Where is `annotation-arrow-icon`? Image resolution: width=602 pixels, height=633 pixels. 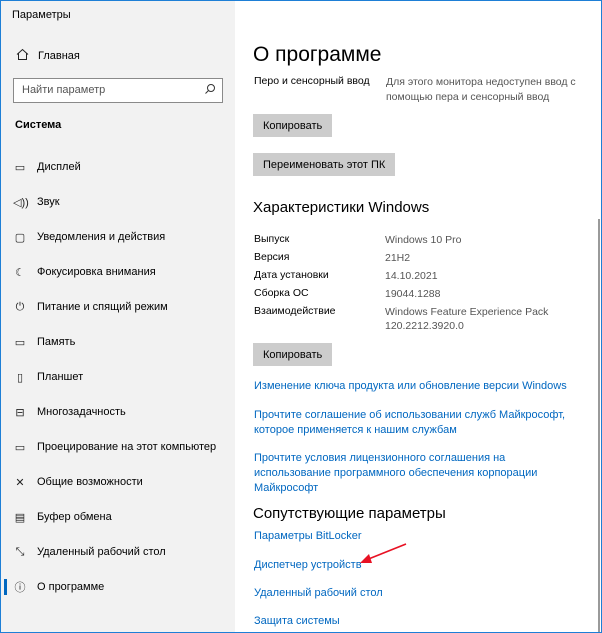 annotation-arrow-icon is located at coordinates (383, 553).